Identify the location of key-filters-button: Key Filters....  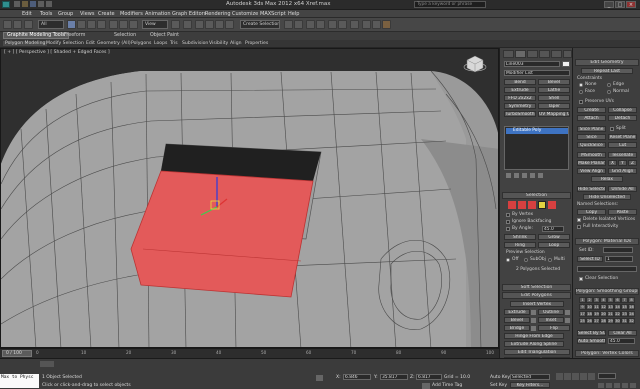
(530, 385).